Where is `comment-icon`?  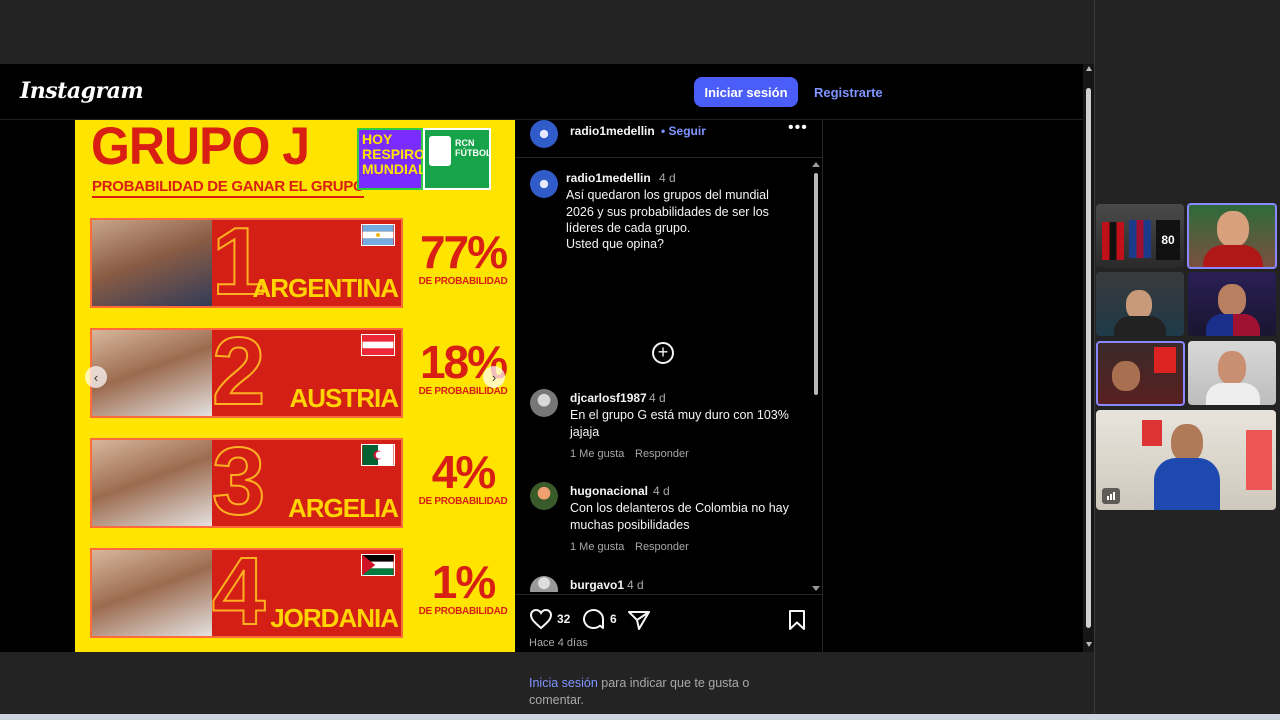 comment-icon is located at coordinates (594, 619).